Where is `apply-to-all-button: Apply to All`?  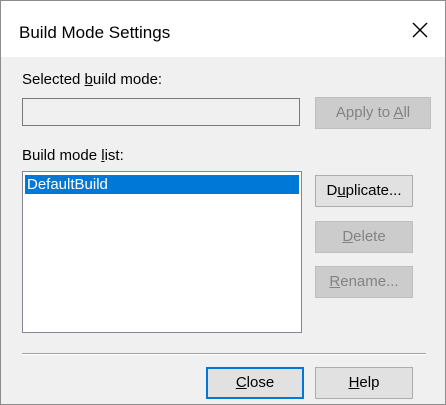
apply-to-all-button: Apply to All is located at coordinates (373, 113).